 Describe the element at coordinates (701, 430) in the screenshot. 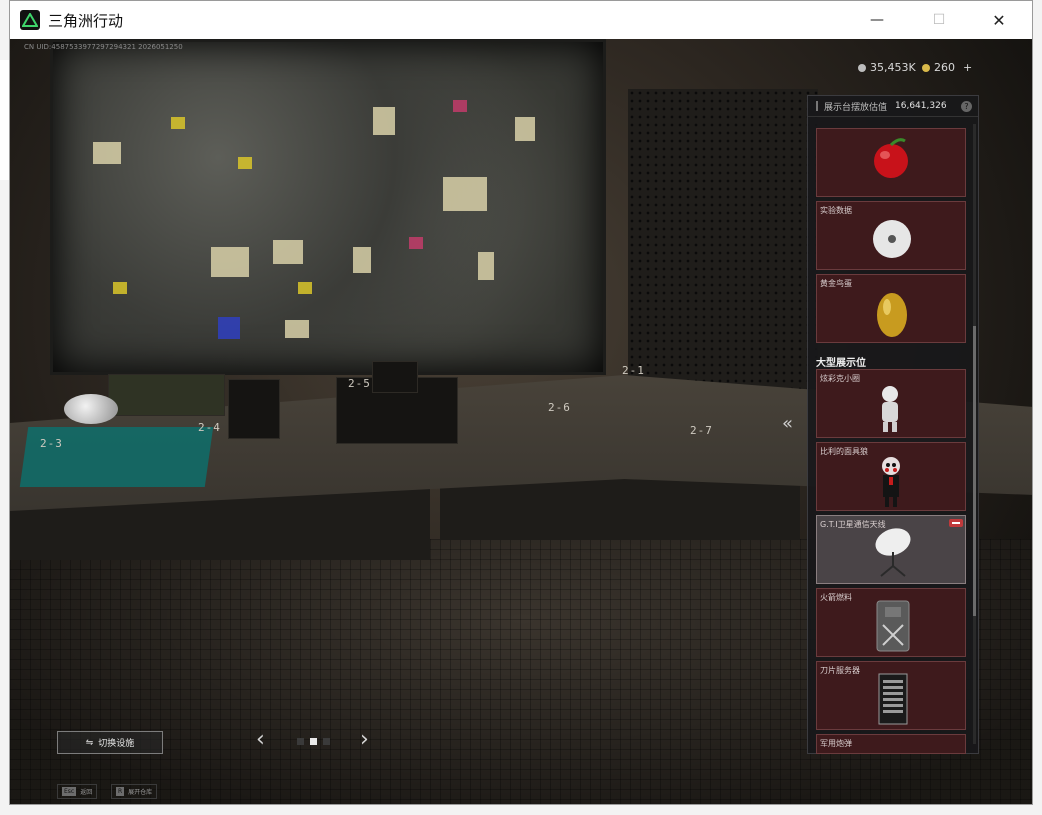

I see `slot-label: 2-7` at that location.